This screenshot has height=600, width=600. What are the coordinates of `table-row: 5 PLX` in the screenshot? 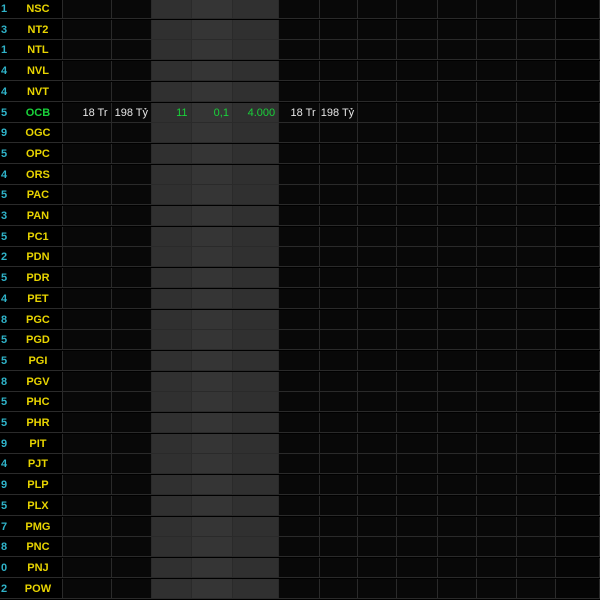 It's located at (300, 505).